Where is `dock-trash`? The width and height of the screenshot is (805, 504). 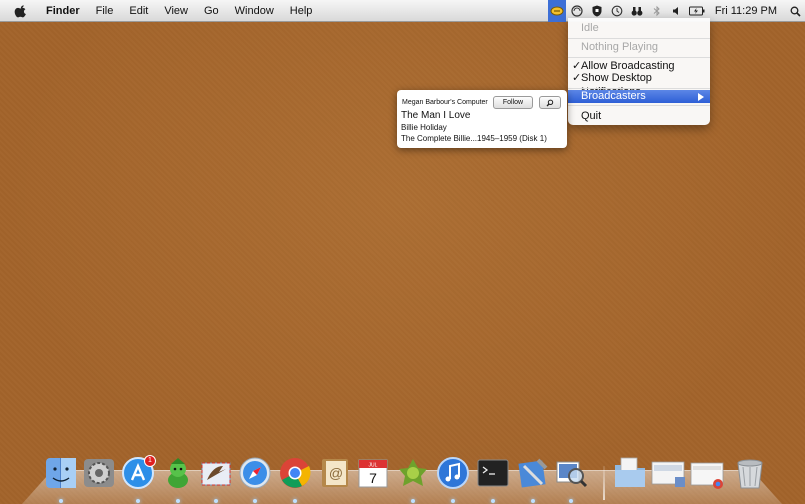 dock-trash is located at coordinates (750, 473).